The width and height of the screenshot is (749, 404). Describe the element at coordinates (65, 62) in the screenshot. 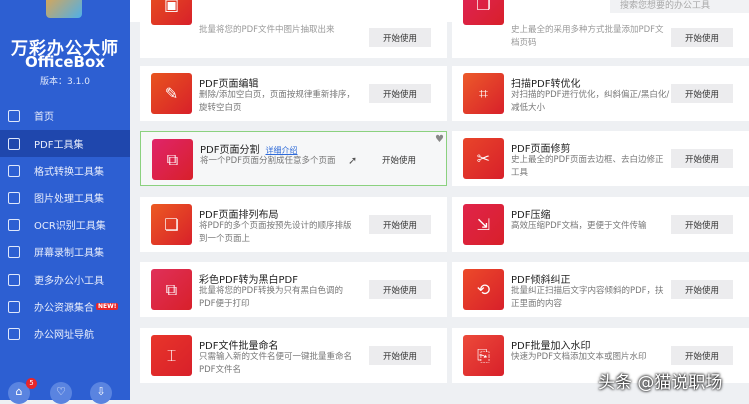

I see `app-subtitle: OfficeBox` at that location.